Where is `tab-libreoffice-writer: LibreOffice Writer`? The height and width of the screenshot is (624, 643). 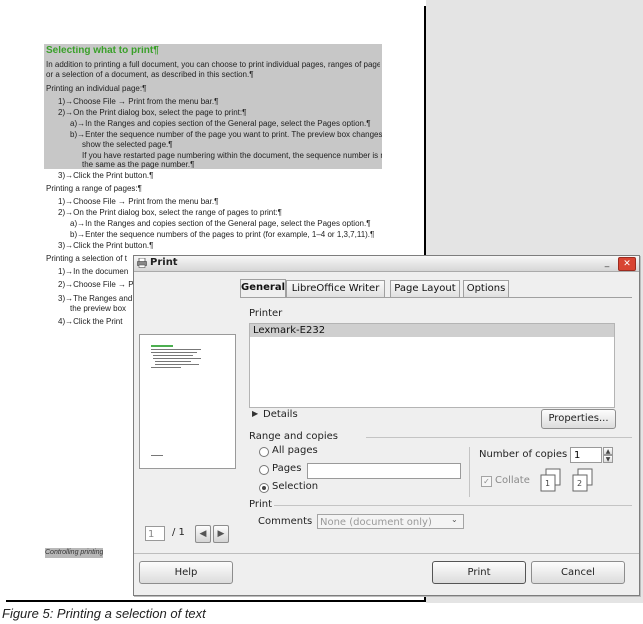
tab-libreoffice-writer: LibreOffice Writer is located at coordinates (335, 288).